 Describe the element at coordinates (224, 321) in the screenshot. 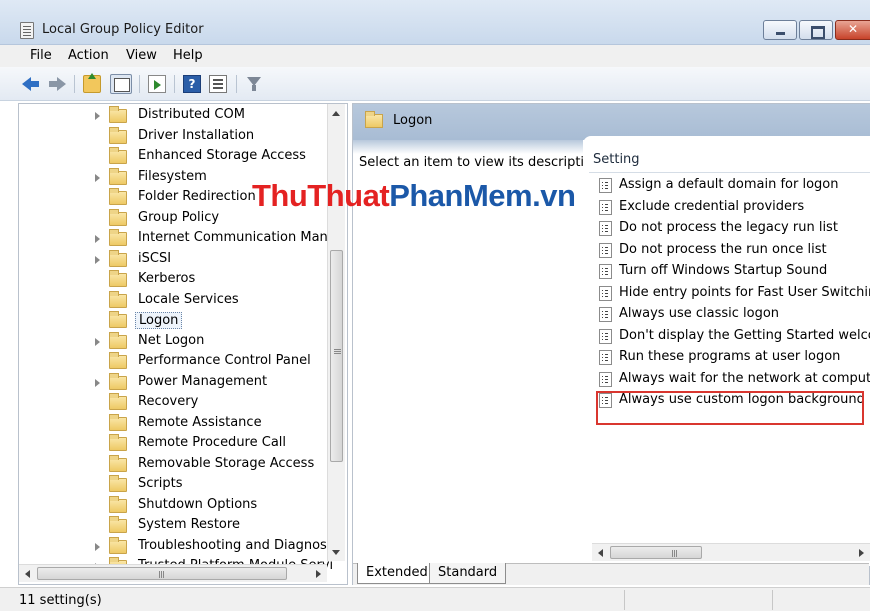

I see `tree-item: Logon` at that location.